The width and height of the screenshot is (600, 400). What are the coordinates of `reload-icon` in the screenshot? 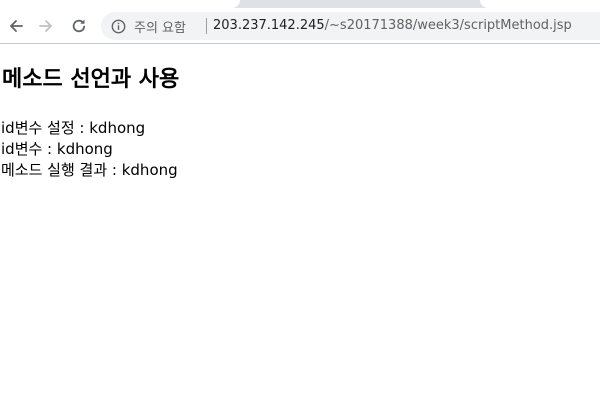 It's located at (79, 26).